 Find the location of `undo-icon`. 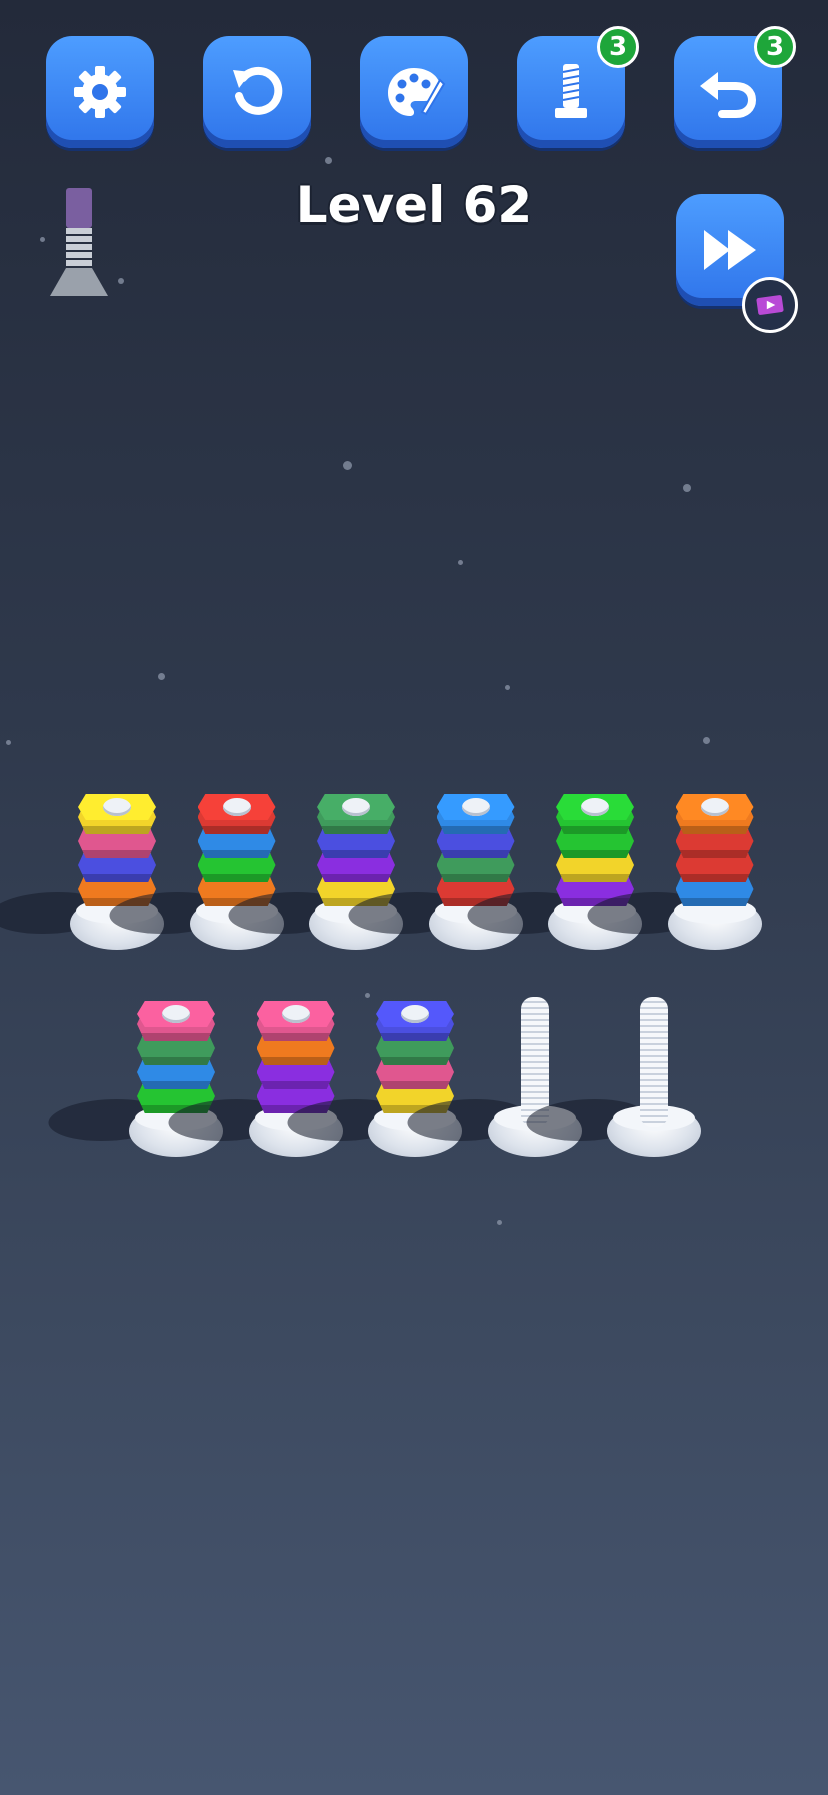

undo-icon is located at coordinates (728, 95).